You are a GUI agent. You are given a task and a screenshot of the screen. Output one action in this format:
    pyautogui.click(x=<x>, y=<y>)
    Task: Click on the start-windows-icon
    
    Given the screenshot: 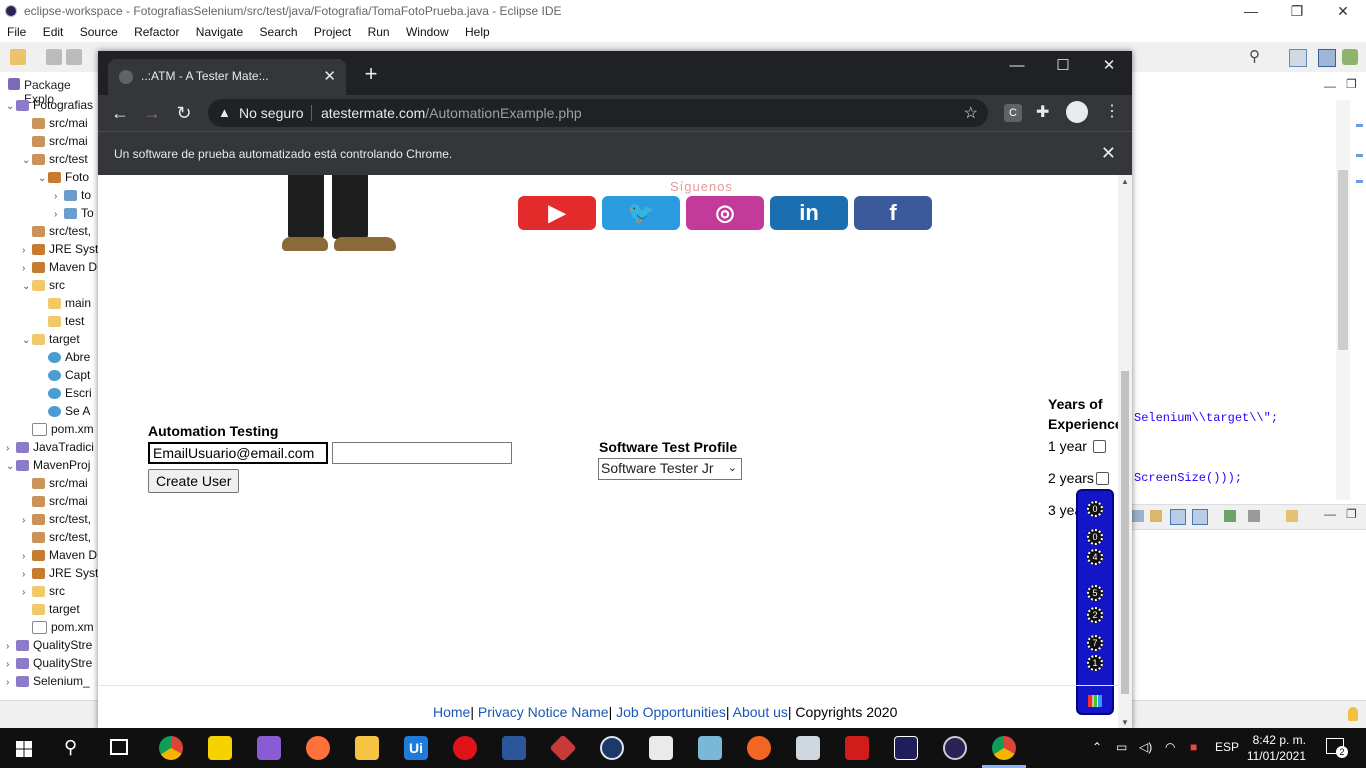 What is the action you would take?
    pyautogui.click(x=24, y=749)
    